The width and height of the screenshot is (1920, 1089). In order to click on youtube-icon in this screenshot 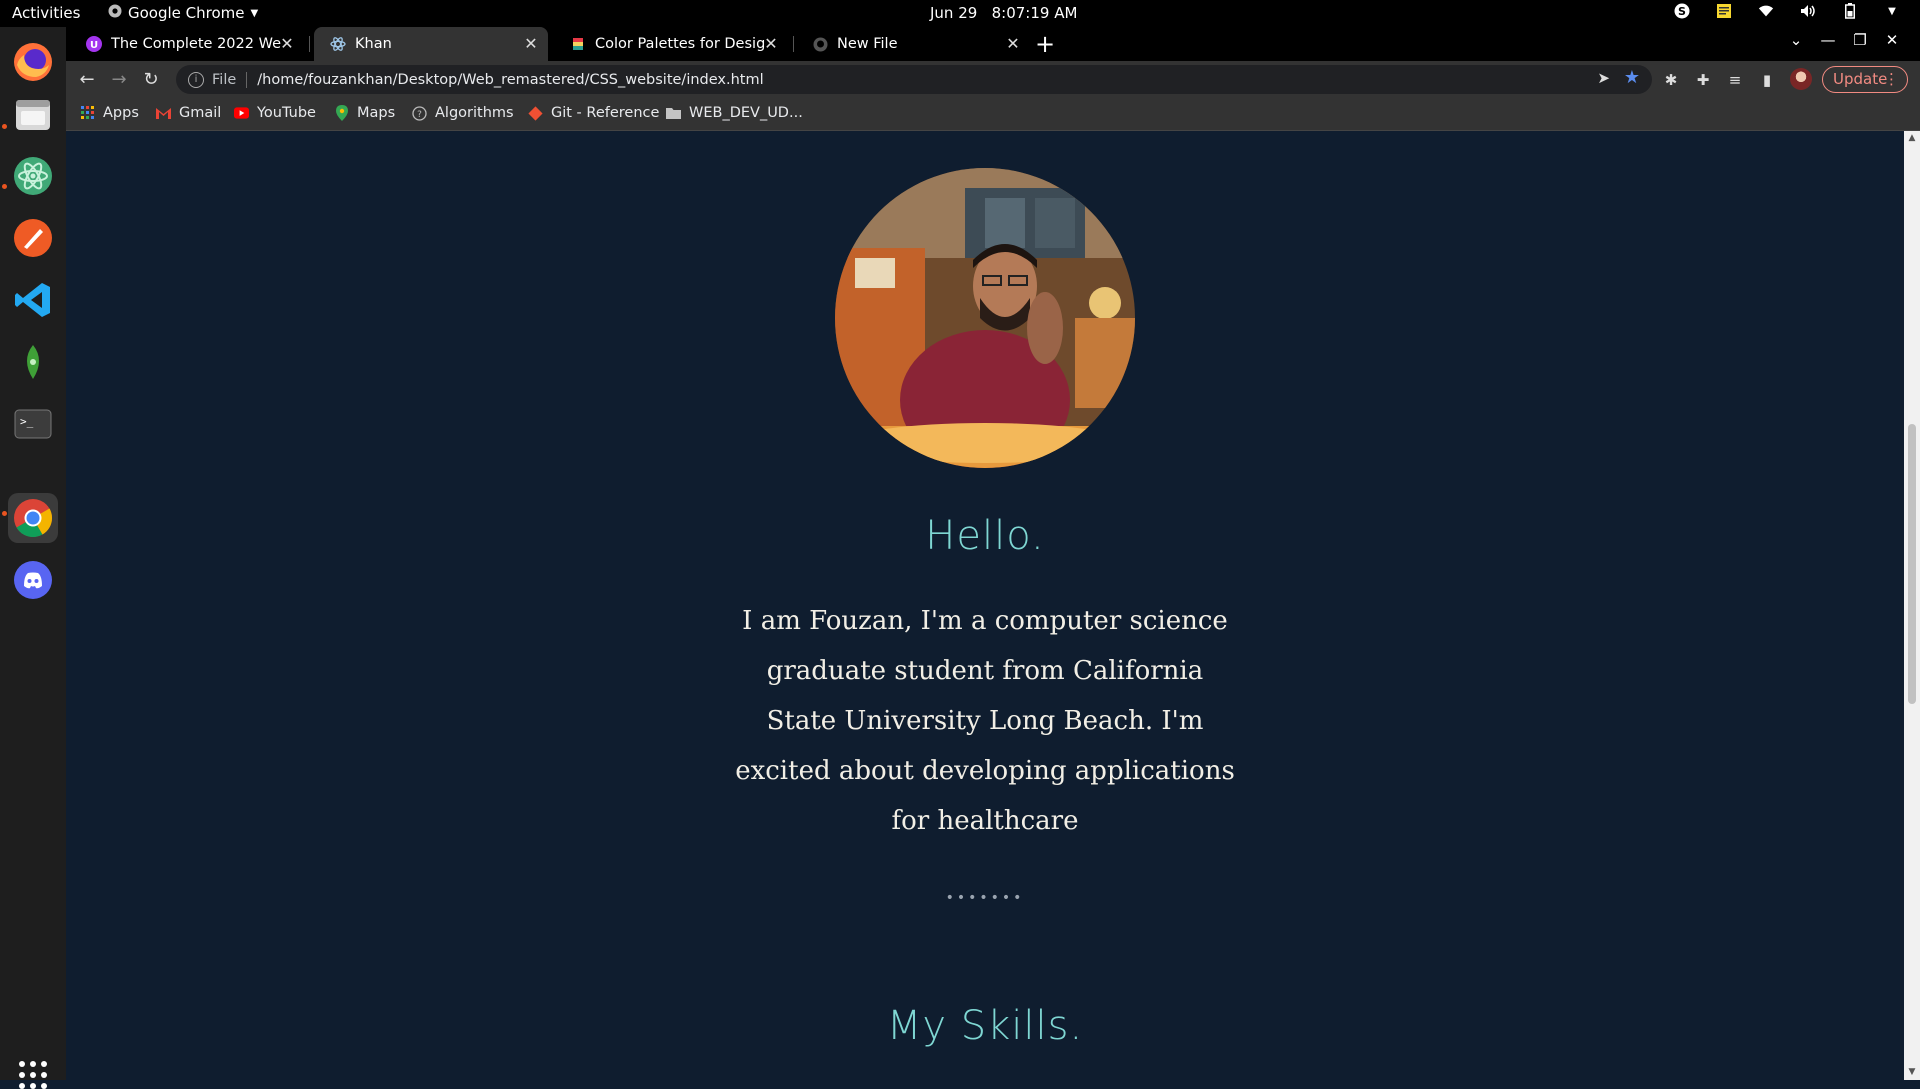, I will do `click(241, 113)`.